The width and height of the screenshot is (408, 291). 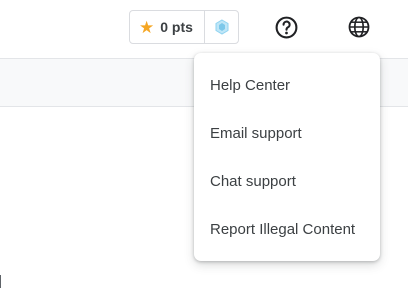 What do you see at coordinates (147, 27) in the screenshot?
I see `star-icon: ★` at bounding box center [147, 27].